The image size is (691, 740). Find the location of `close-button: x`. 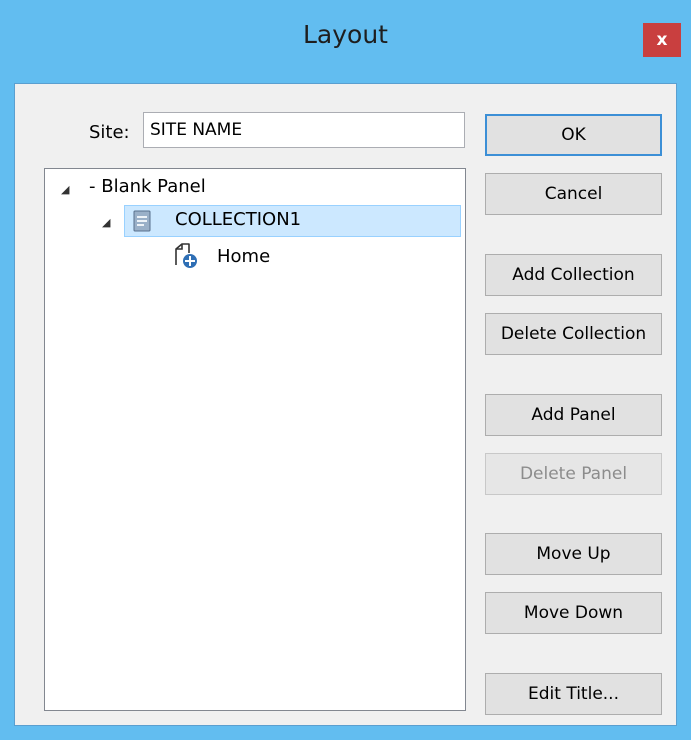

close-button: x is located at coordinates (662, 40).